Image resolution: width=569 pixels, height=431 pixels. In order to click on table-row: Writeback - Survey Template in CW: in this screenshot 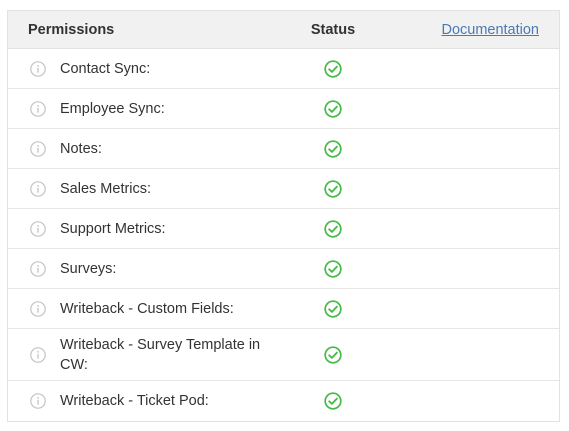, I will do `click(283, 355)`.